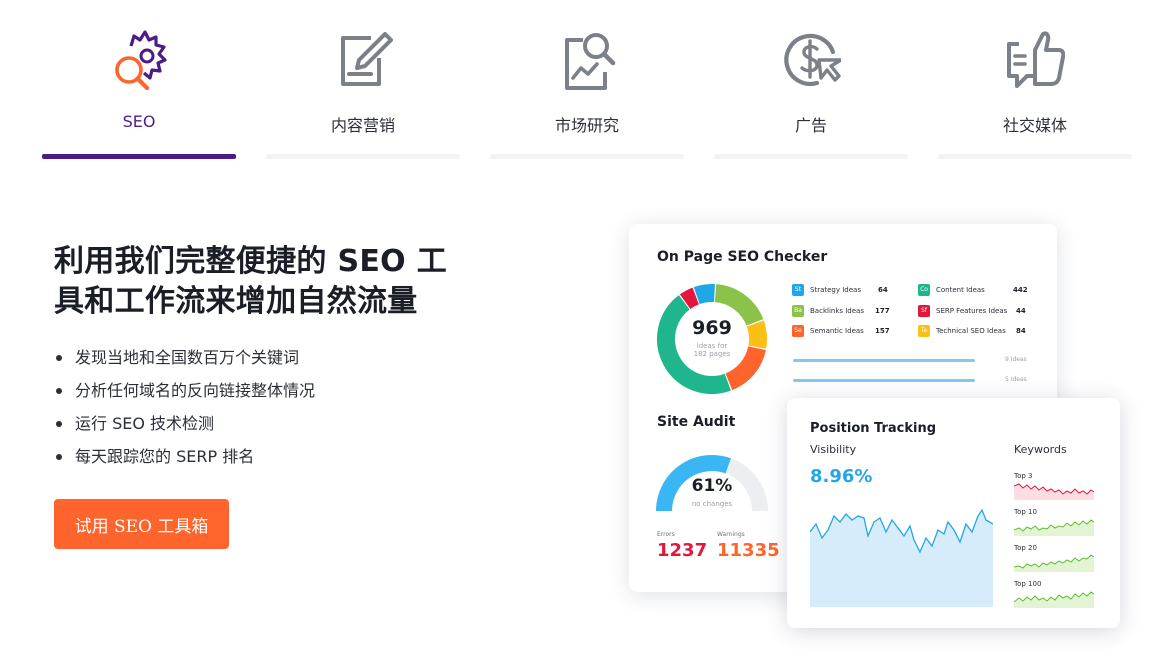  I want to click on try-seo-toolkit-button: 试用 SEO 工具箱, so click(141, 524).